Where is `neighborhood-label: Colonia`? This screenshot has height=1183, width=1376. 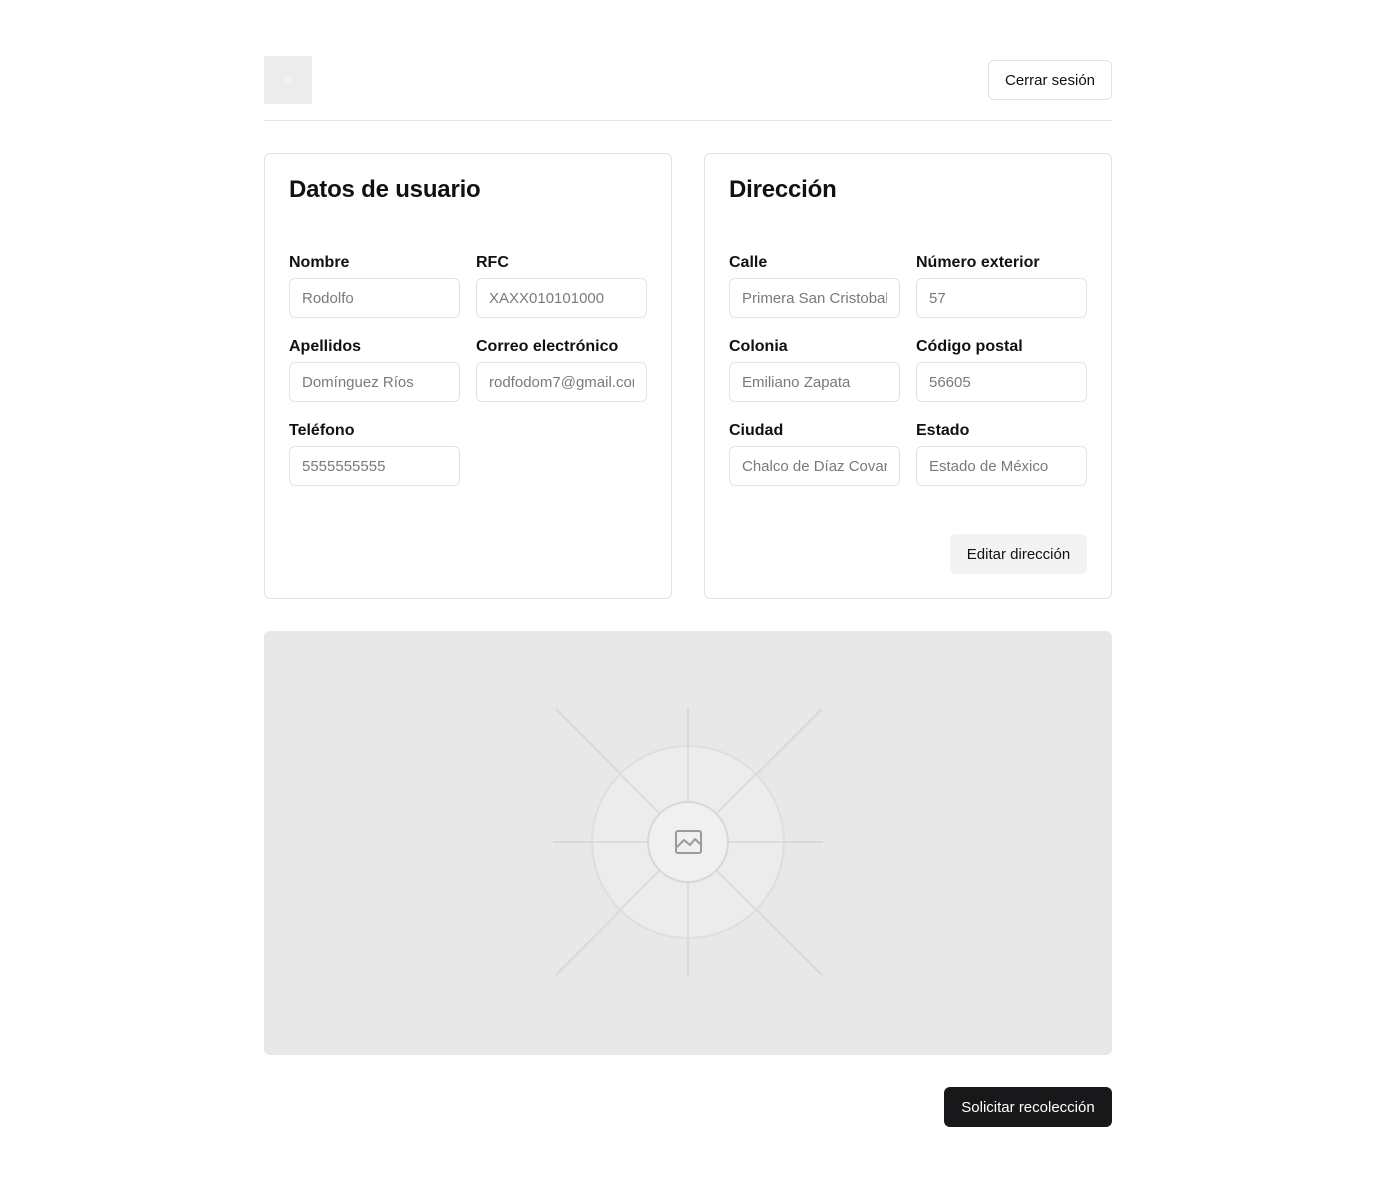
neighborhood-label: Colonia is located at coordinates (758, 346).